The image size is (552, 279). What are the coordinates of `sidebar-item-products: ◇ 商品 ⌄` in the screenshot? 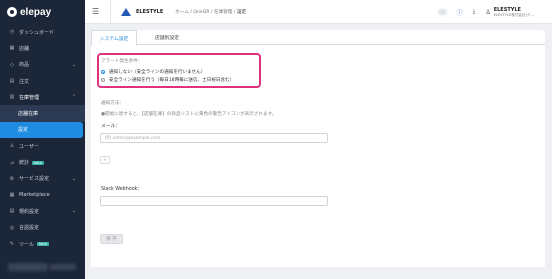 It's located at (42, 65).